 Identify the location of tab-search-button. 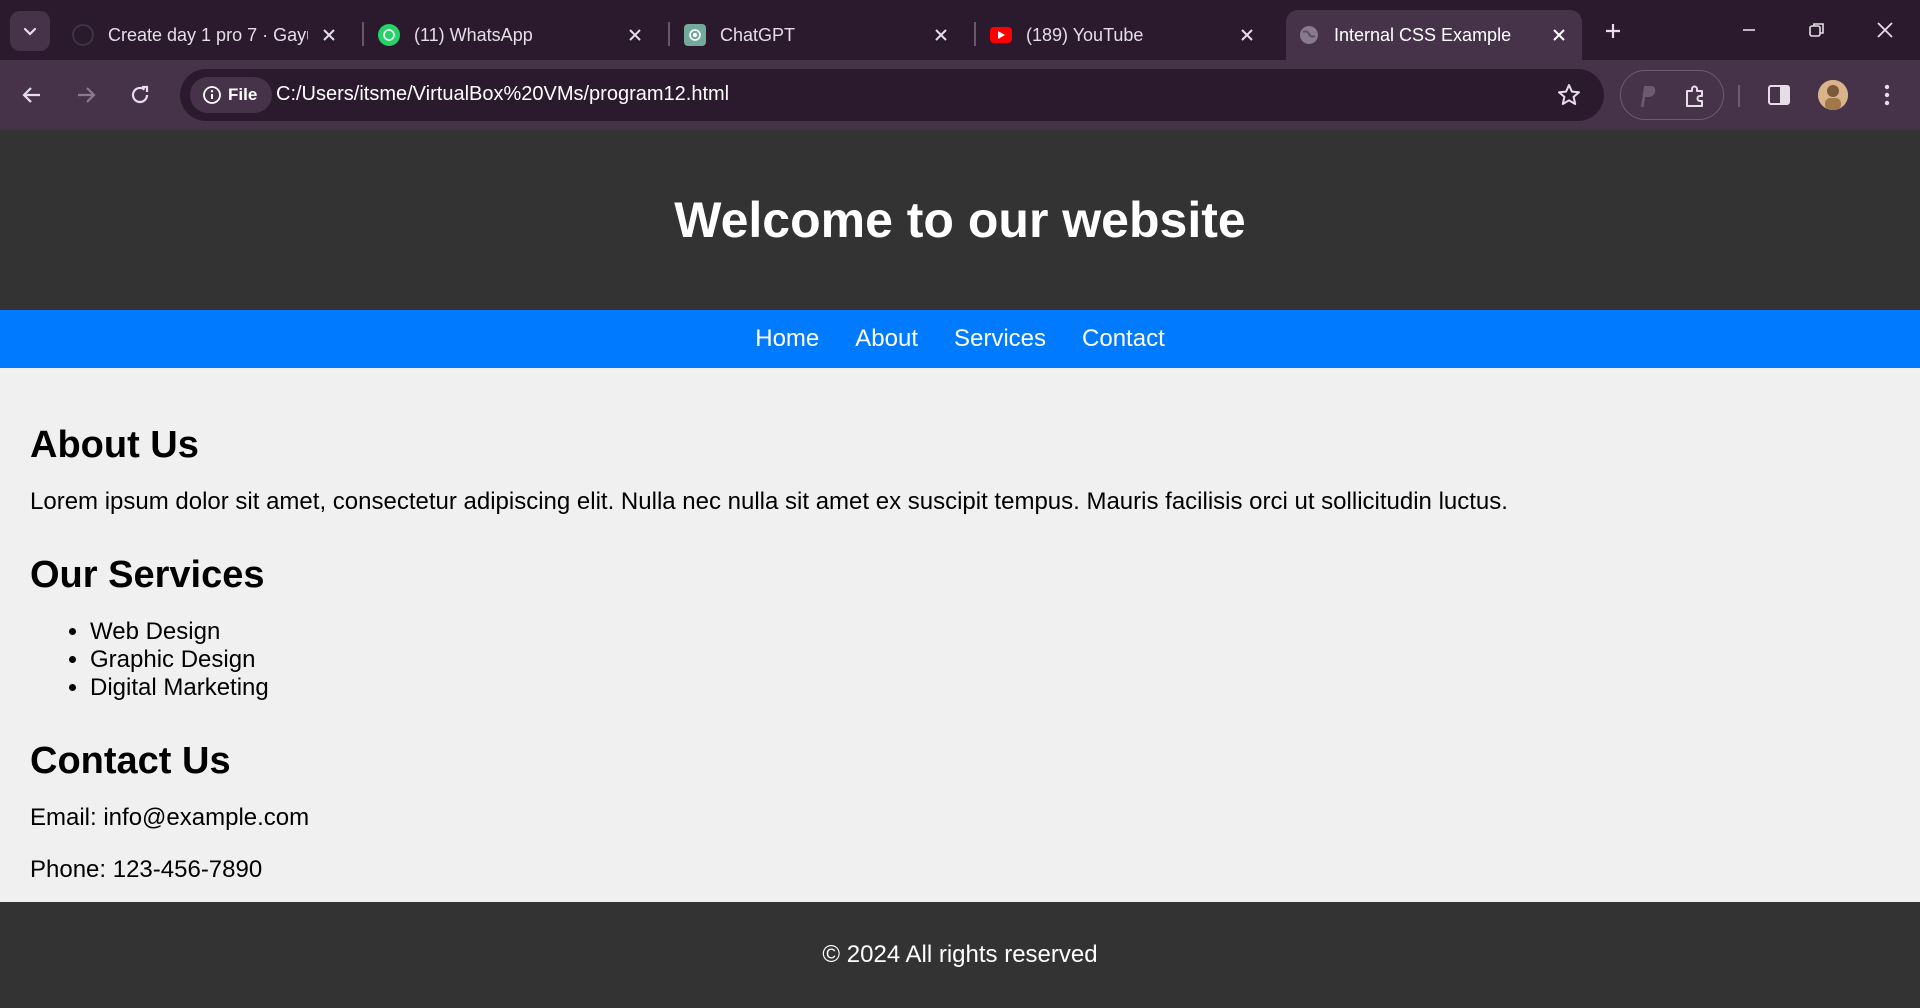
(30, 31).